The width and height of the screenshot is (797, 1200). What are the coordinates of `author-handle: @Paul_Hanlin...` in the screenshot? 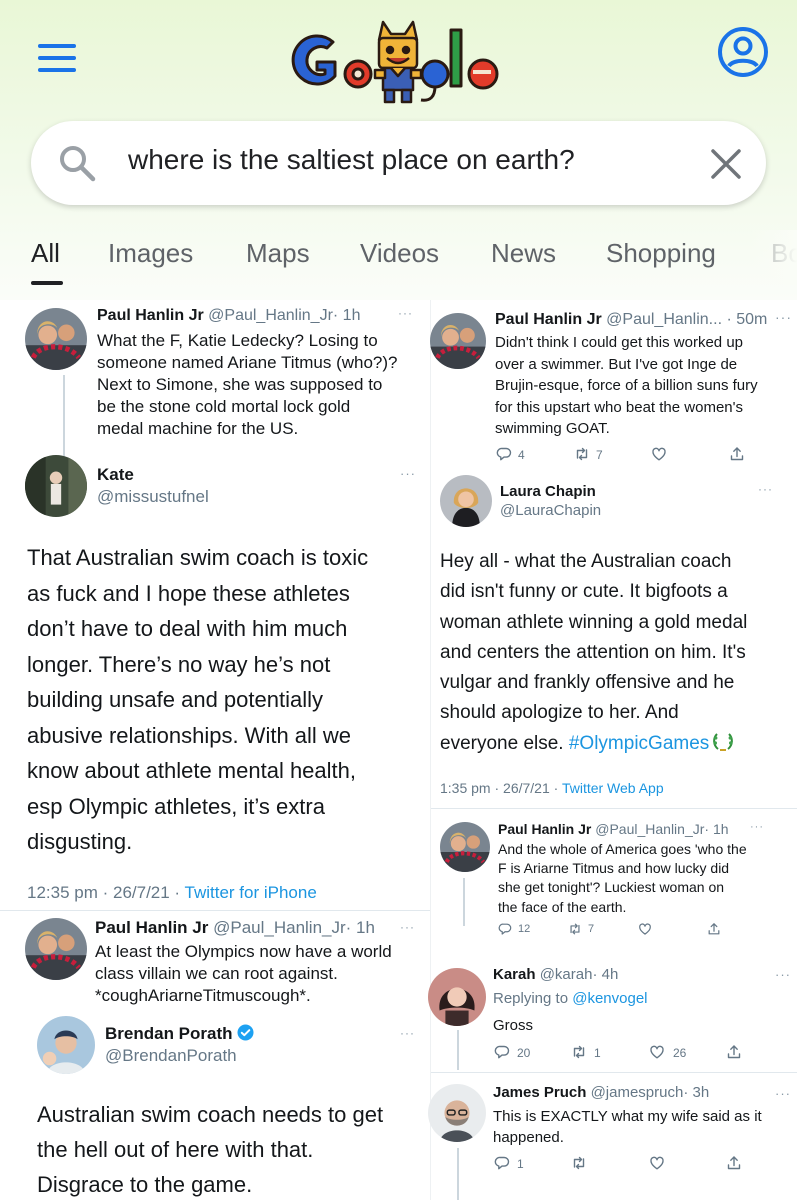 It's located at (664, 319).